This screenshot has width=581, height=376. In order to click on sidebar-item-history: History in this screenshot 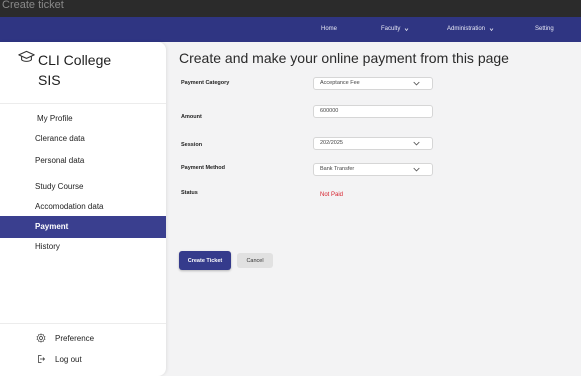, I will do `click(83, 247)`.